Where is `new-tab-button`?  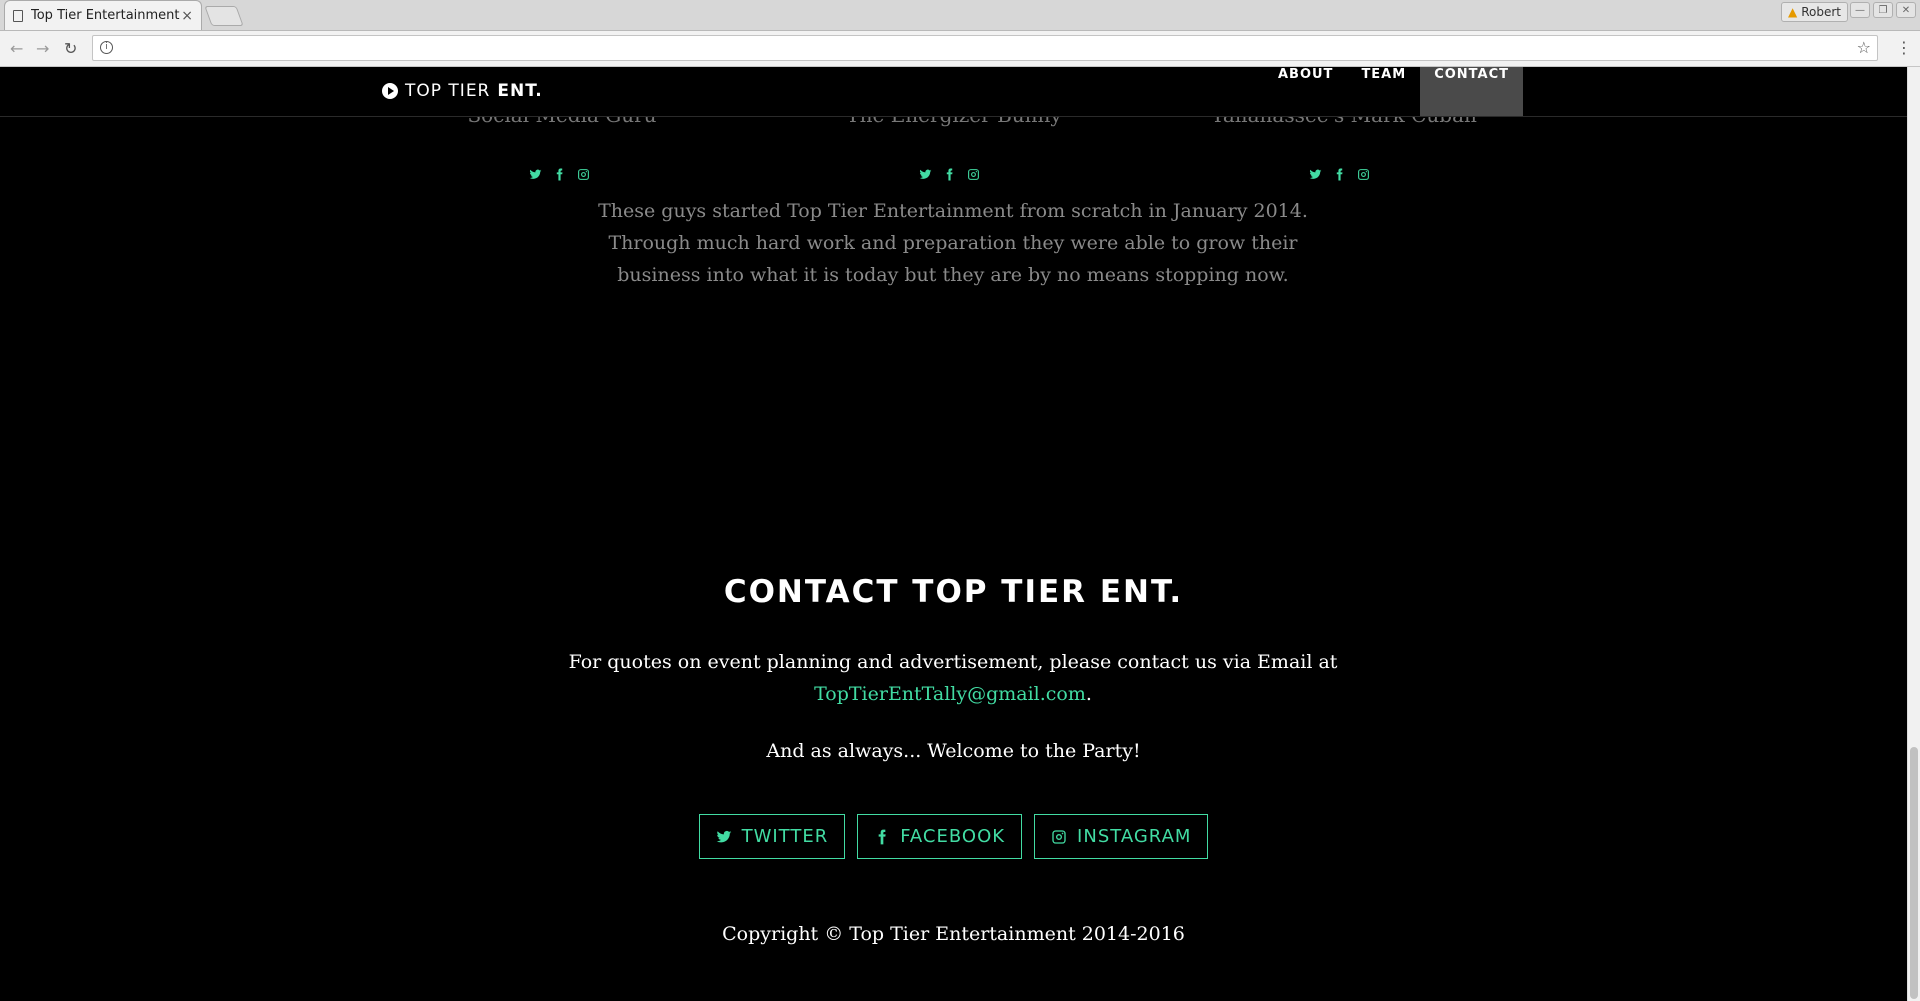 new-tab-button is located at coordinates (224, 16).